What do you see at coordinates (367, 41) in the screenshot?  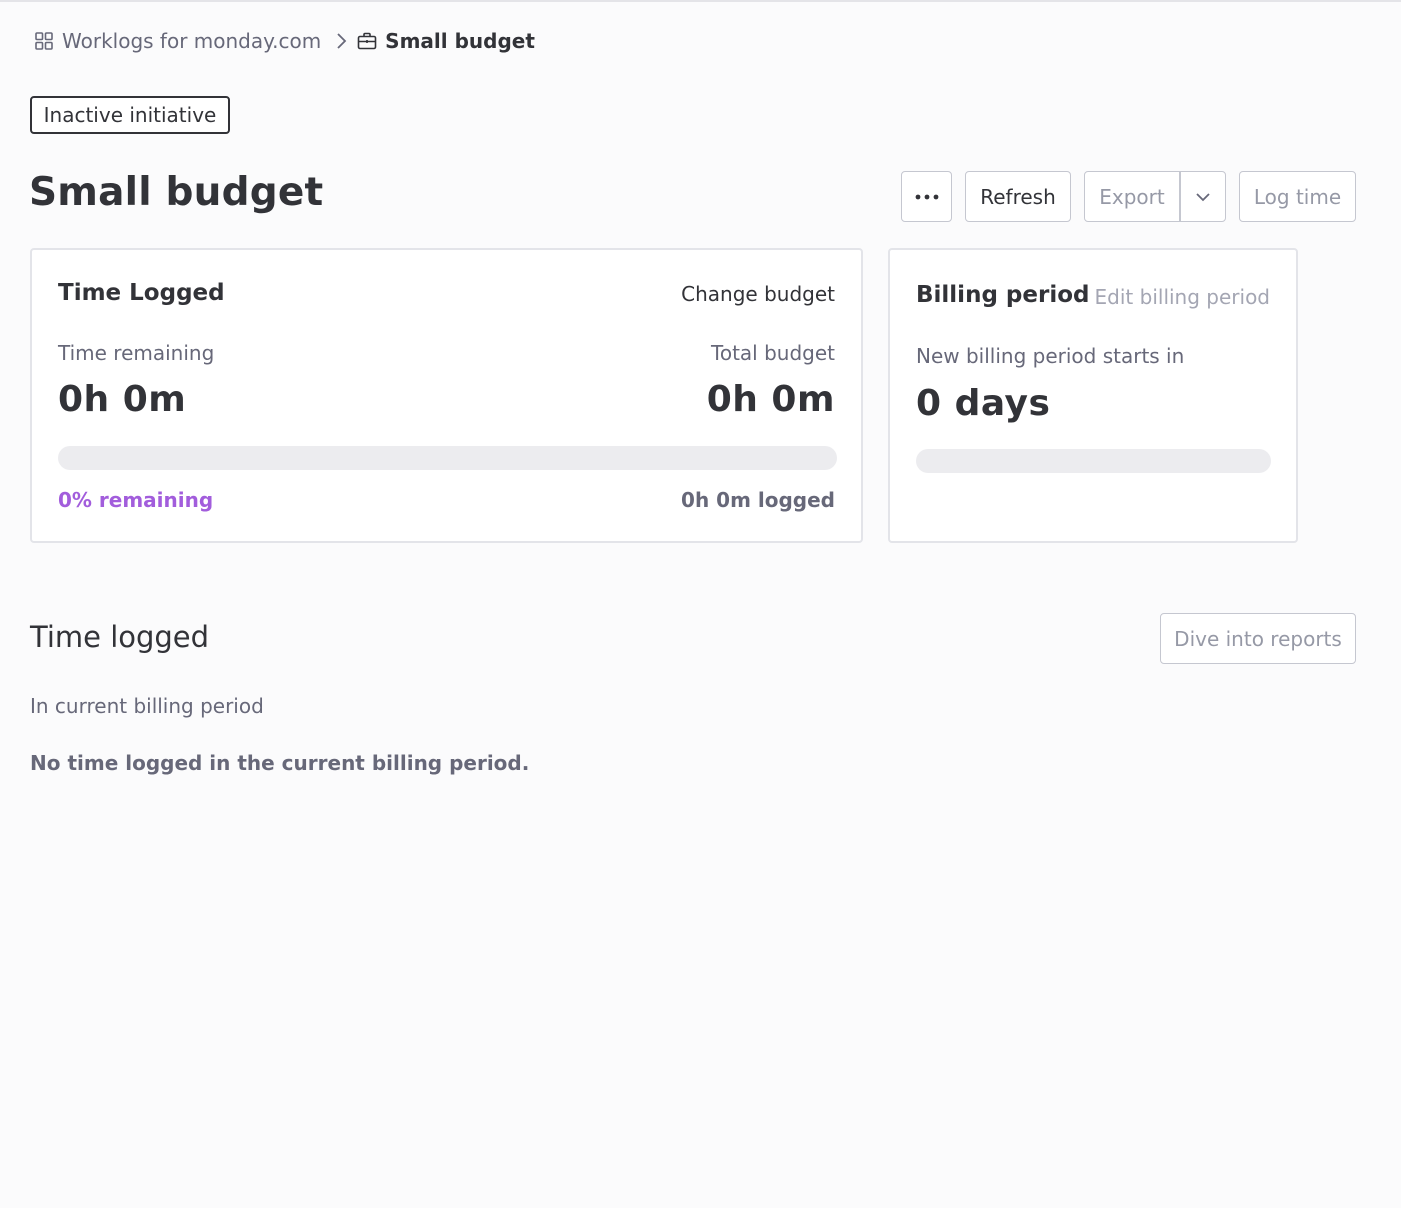 I see `briefcase-icon` at bounding box center [367, 41].